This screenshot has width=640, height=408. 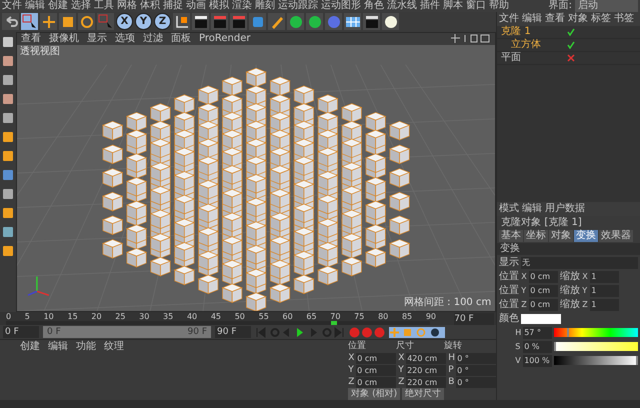 What do you see at coordinates (64, 38) in the screenshot?
I see `viewport-menu-item: 摄像机` at bounding box center [64, 38].